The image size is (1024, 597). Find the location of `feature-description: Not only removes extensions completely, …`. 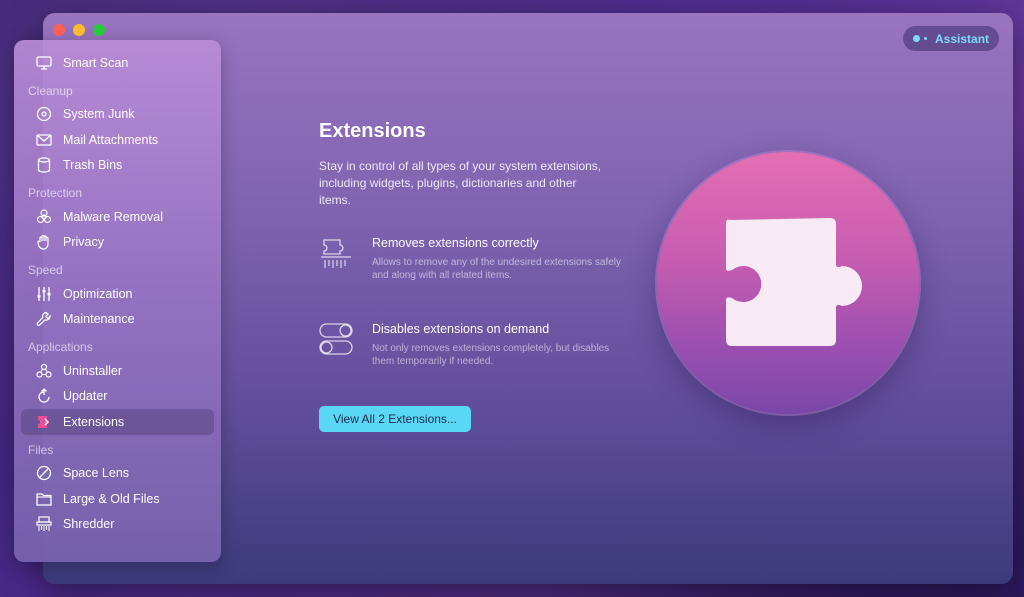

feature-description: Not only removes extensions completely, … is located at coordinates (491, 355).